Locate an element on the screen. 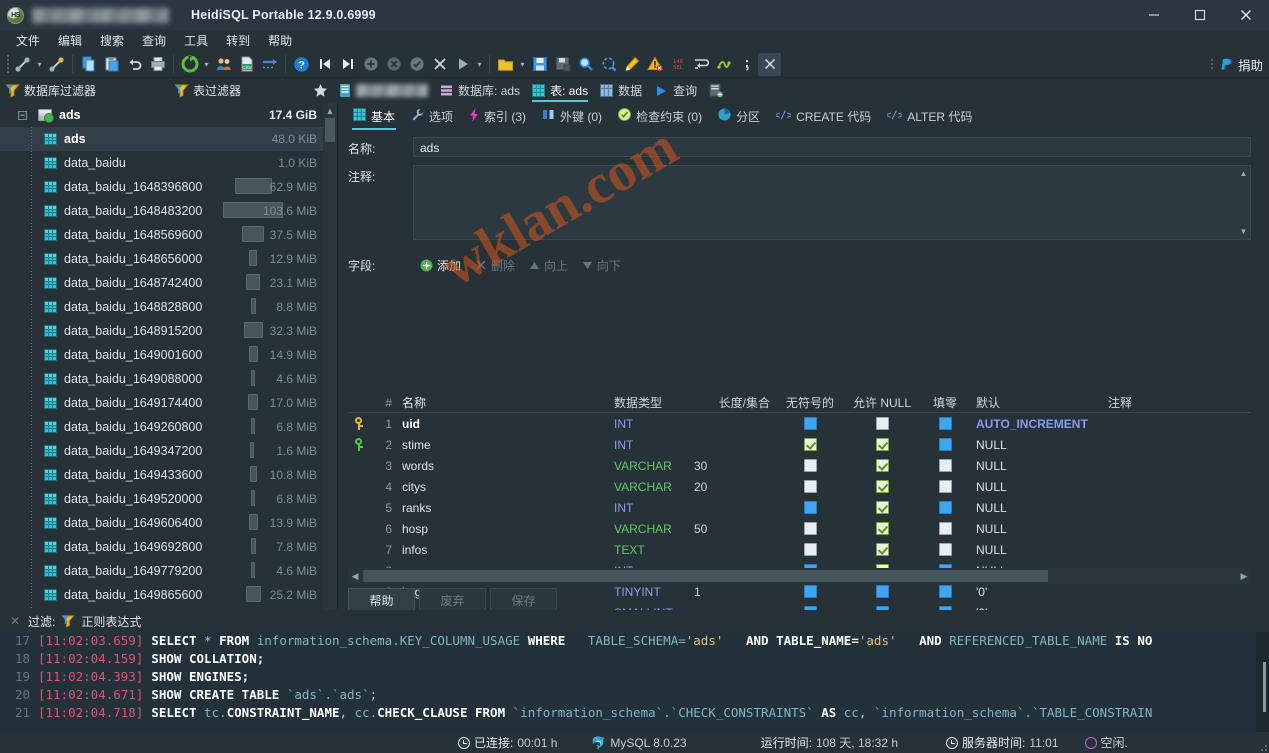 Image resolution: width=1269 pixels, height=753 pixels. comment-scroll-up: ▲ is located at coordinates (1243, 173).